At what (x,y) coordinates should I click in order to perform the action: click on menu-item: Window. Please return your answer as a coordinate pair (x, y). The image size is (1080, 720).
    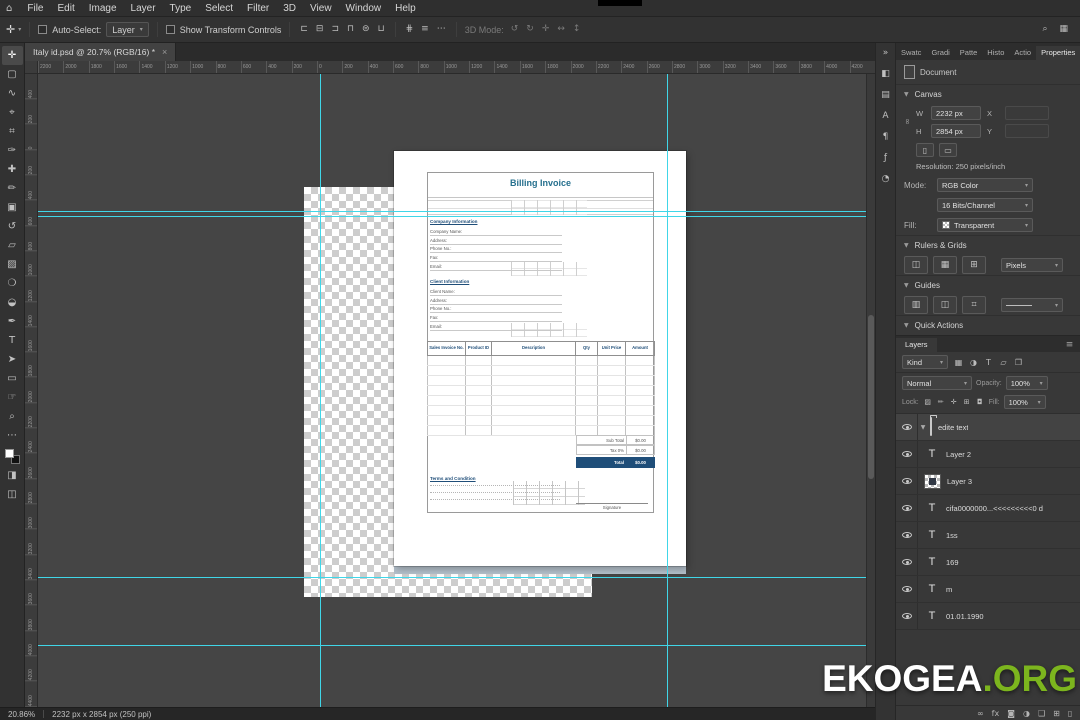
    Looking at the image, I should click on (364, 8).